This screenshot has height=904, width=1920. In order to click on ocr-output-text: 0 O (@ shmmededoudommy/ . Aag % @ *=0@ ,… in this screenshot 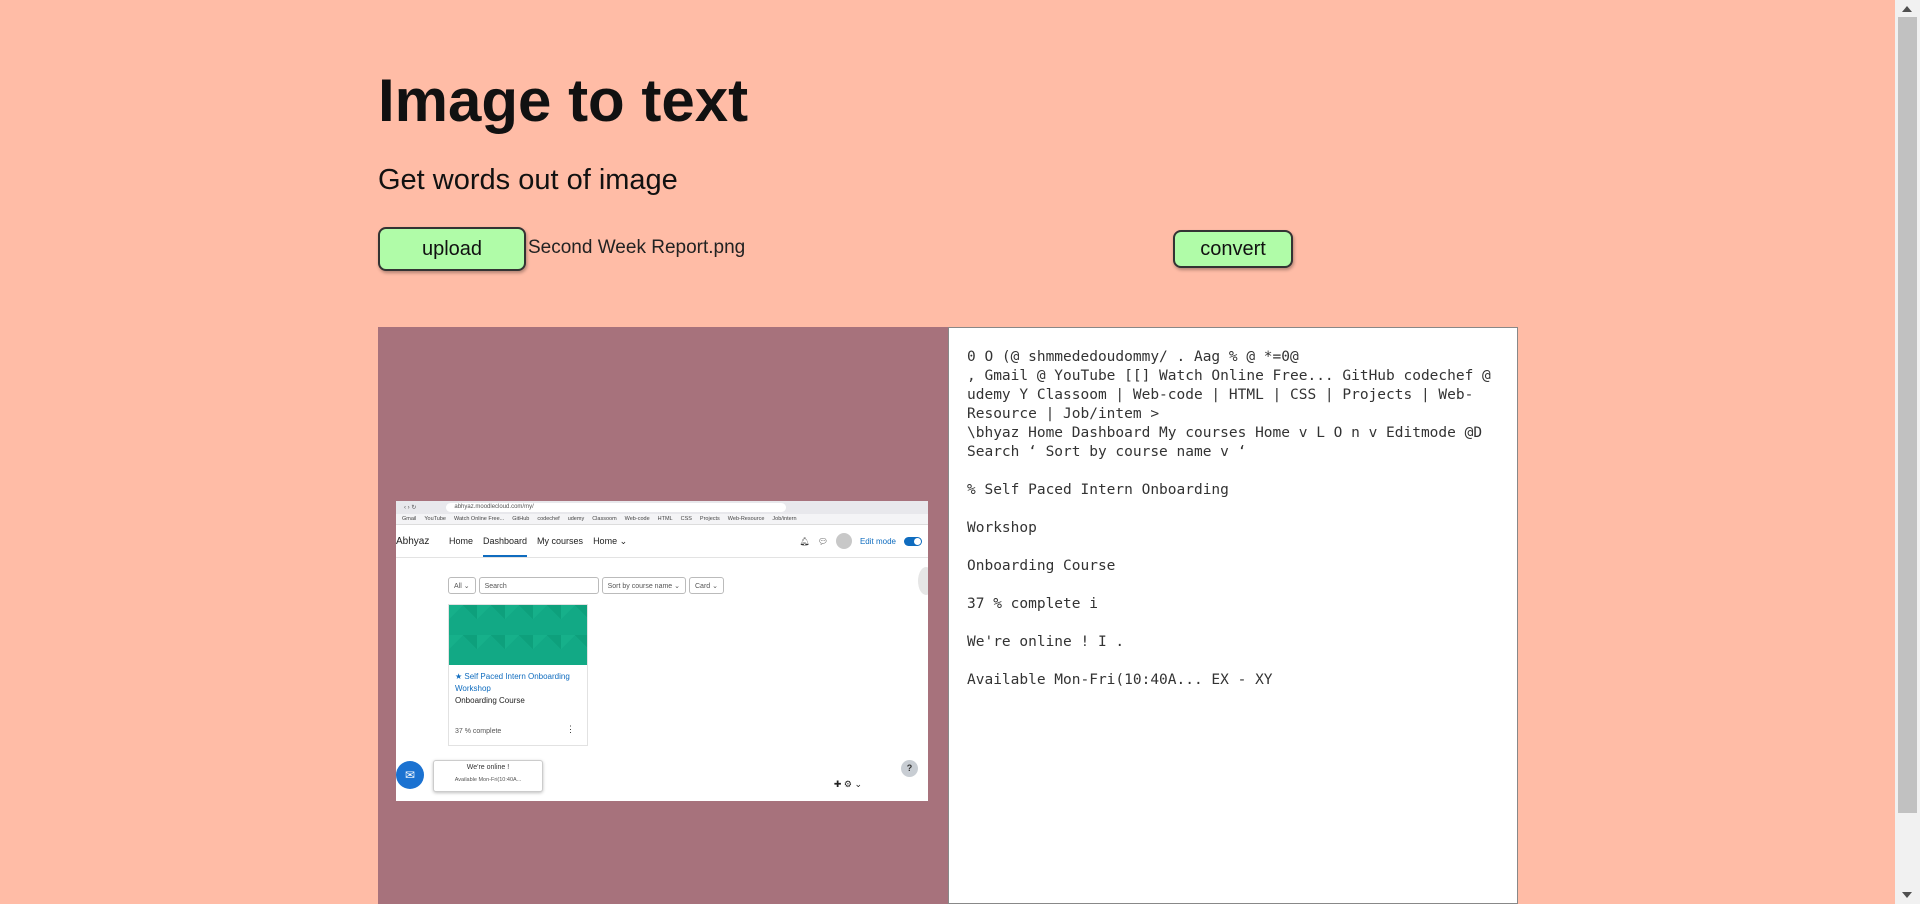, I will do `click(1233, 519)`.